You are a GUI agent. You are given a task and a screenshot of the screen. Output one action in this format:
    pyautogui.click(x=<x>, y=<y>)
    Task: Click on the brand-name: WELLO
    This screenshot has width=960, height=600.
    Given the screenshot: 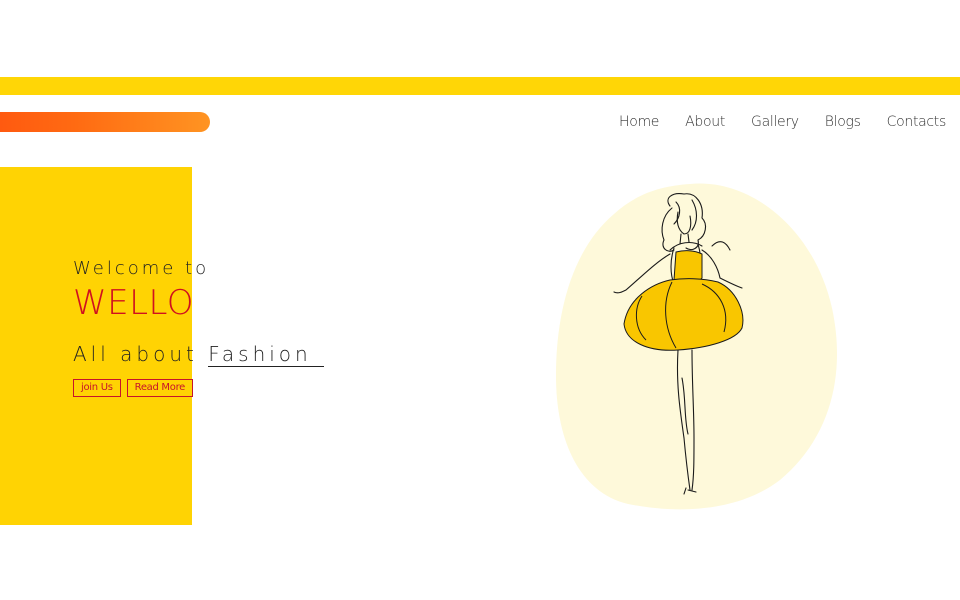 What is the action you would take?
    pyautogui.click(x=134, y=303)
    